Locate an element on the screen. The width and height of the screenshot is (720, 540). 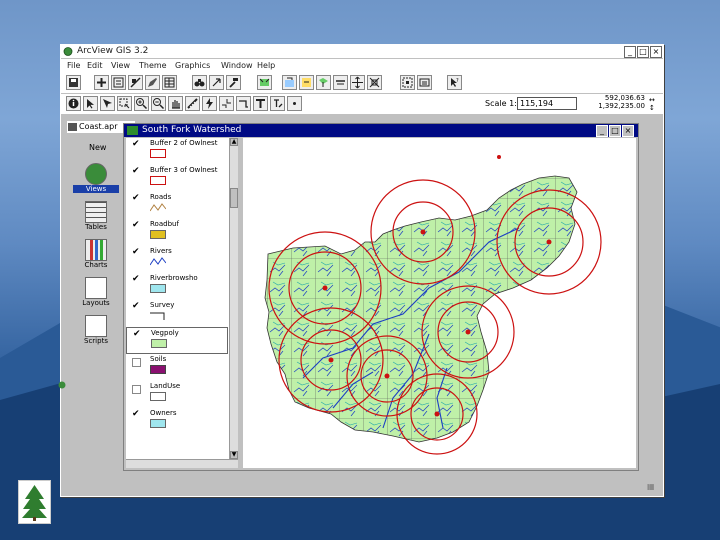
measure-tool is located at coordinates (192, 103).